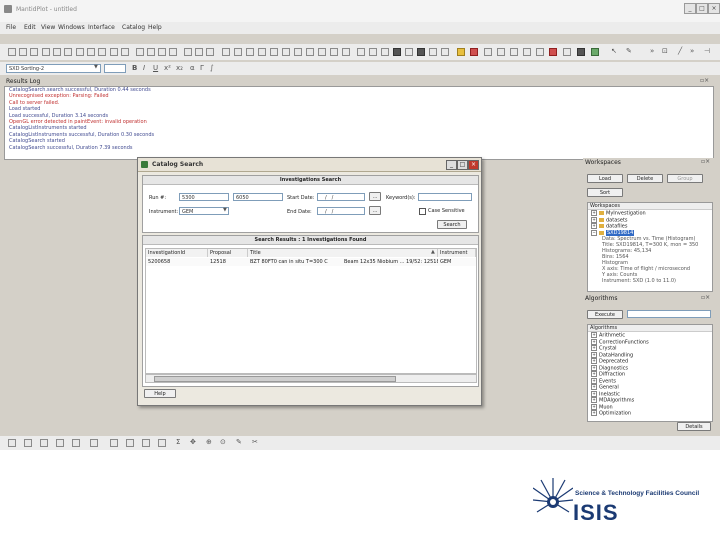 The image size is (720, 540). I want to click on results-log-float-icon: ▫×, so click(704, 80).